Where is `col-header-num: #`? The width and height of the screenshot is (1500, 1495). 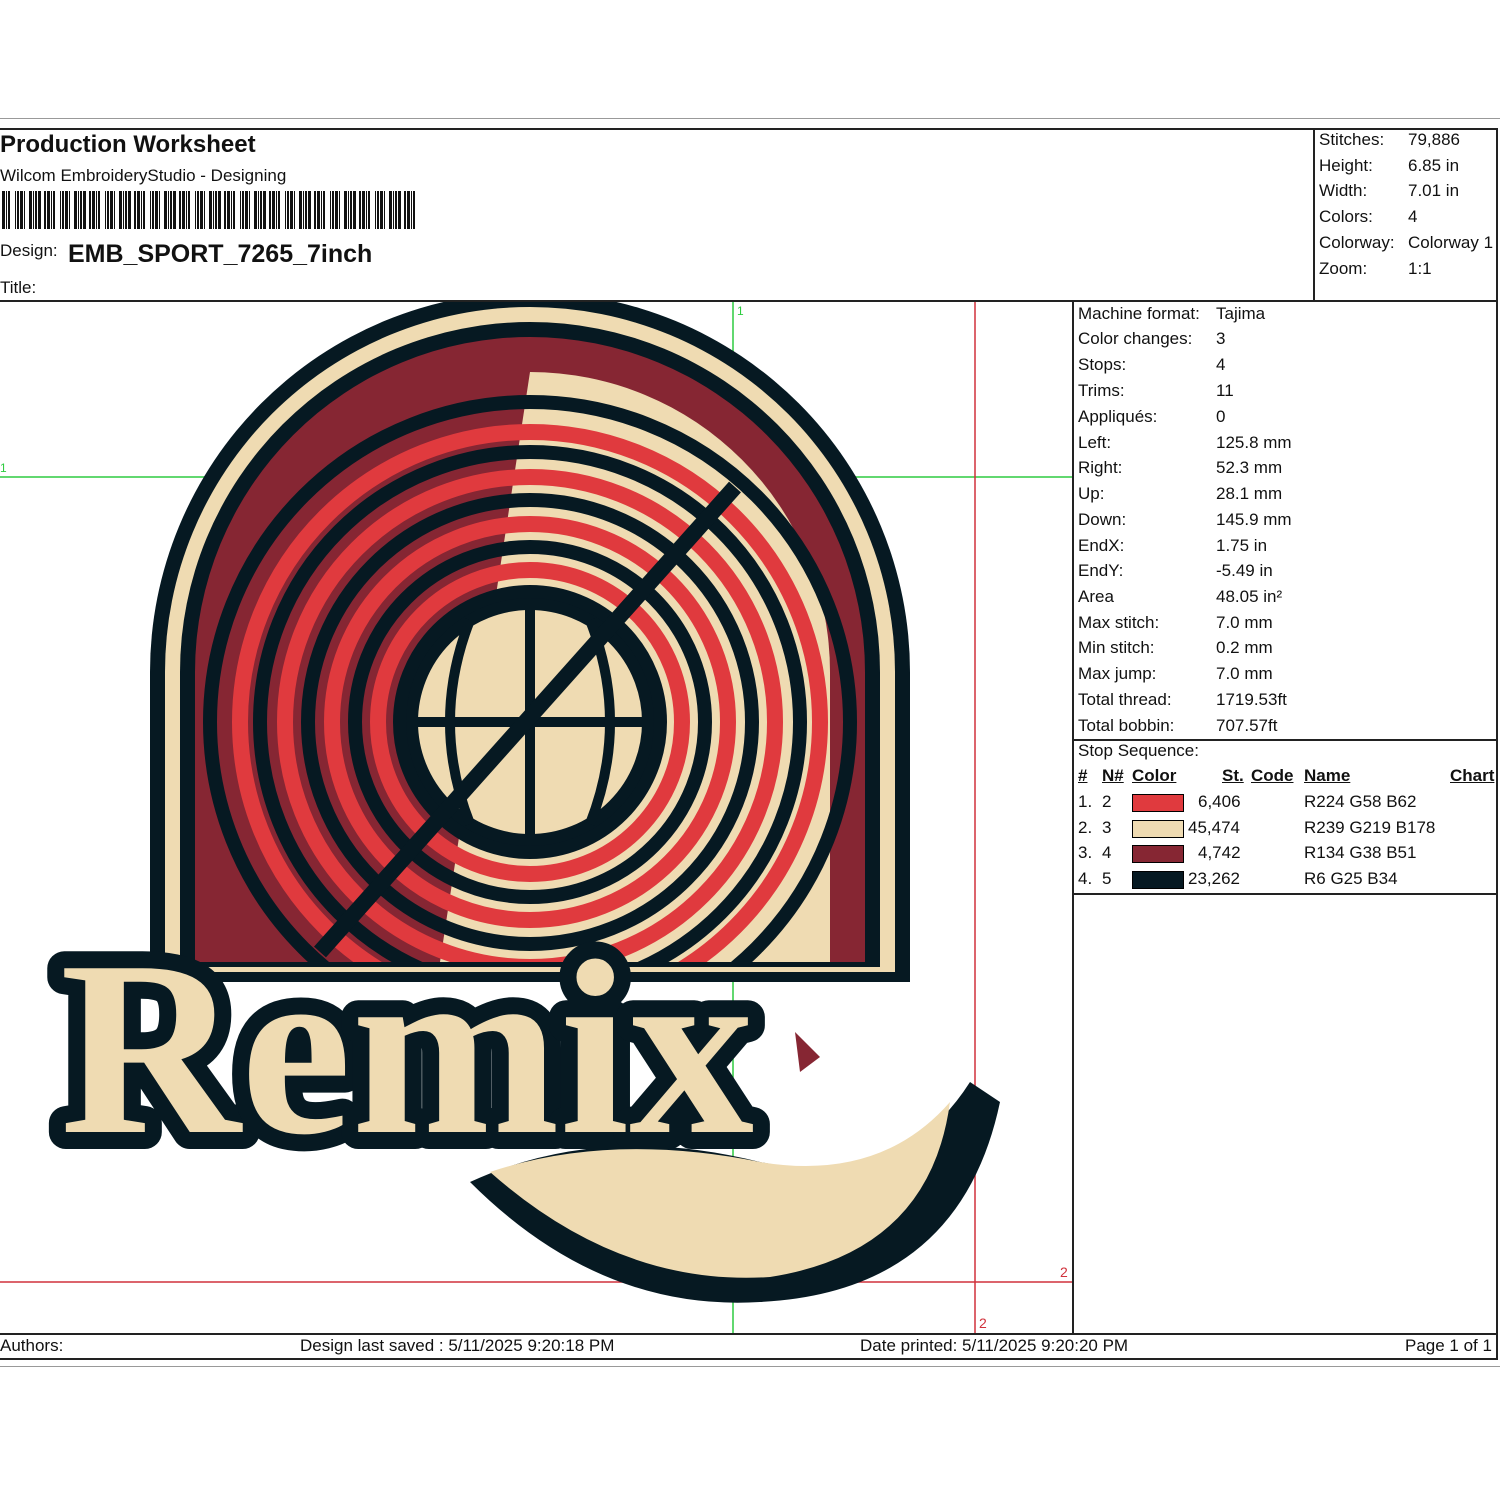 col-header-num: # is located at coordinates (1083, 775).